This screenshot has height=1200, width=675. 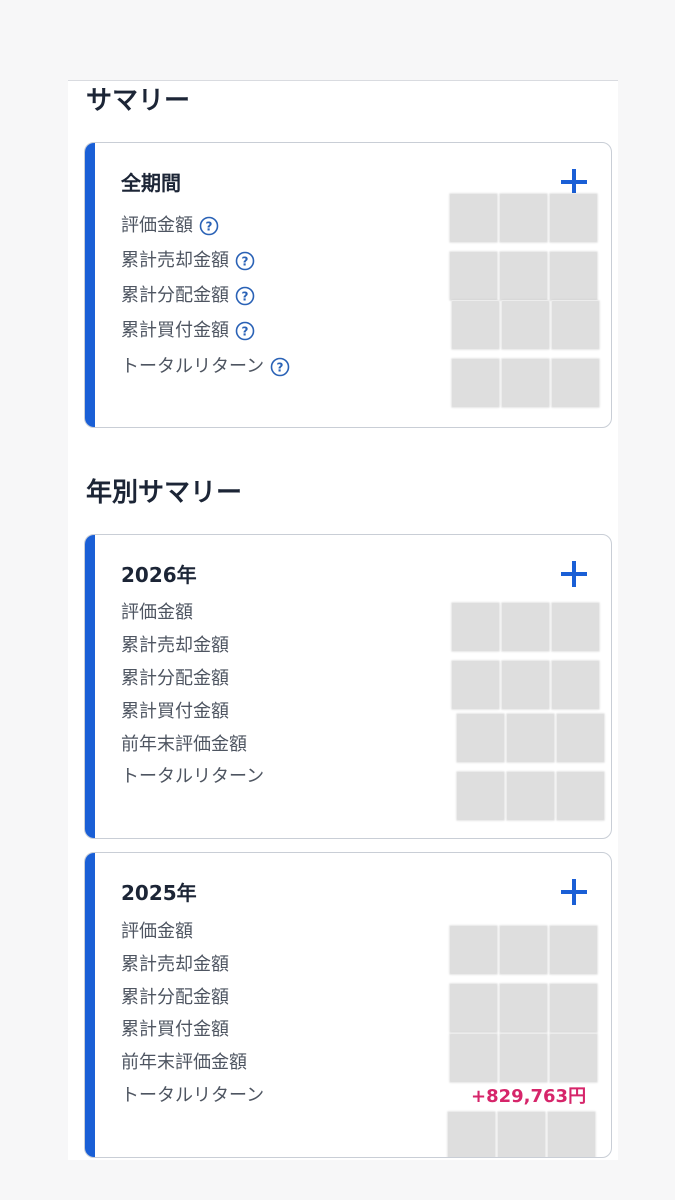 What do you see at coordinates (343, 80) in the screenshot?
I see `top-divider` at bounding box center [343, 80].